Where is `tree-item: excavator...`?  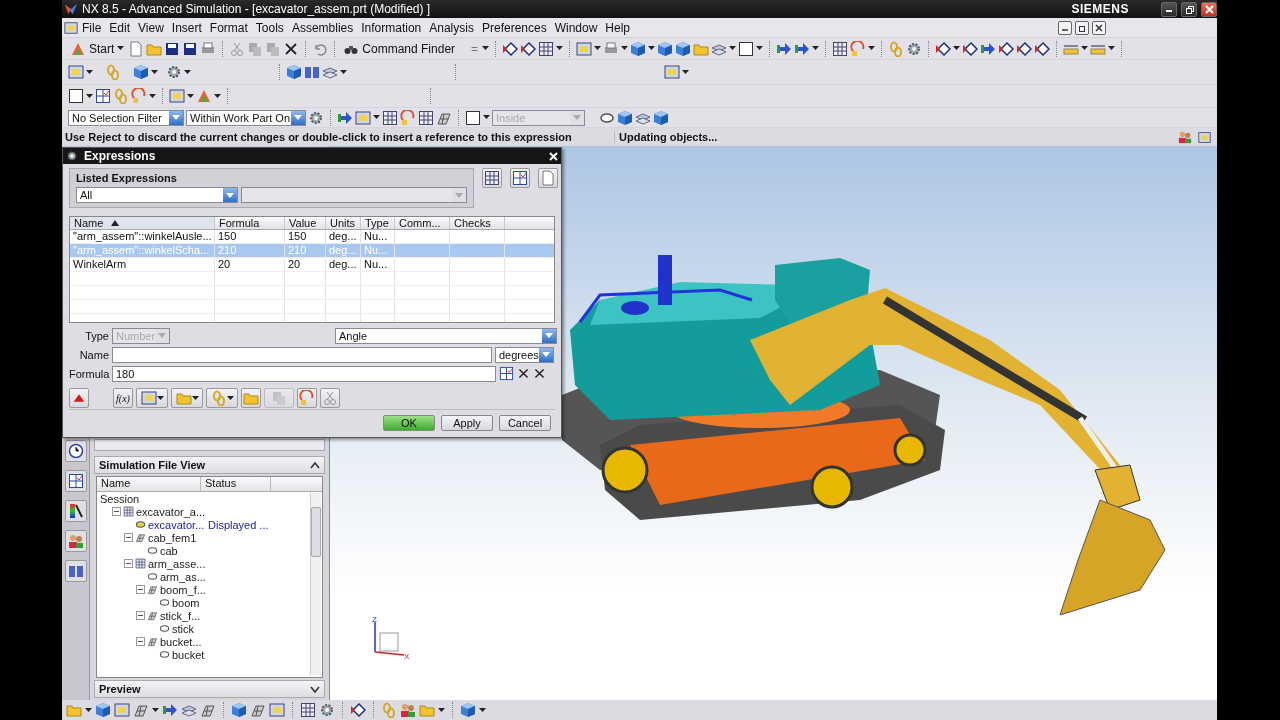
tree-item: excavator... is located at coordinates (176, 524).